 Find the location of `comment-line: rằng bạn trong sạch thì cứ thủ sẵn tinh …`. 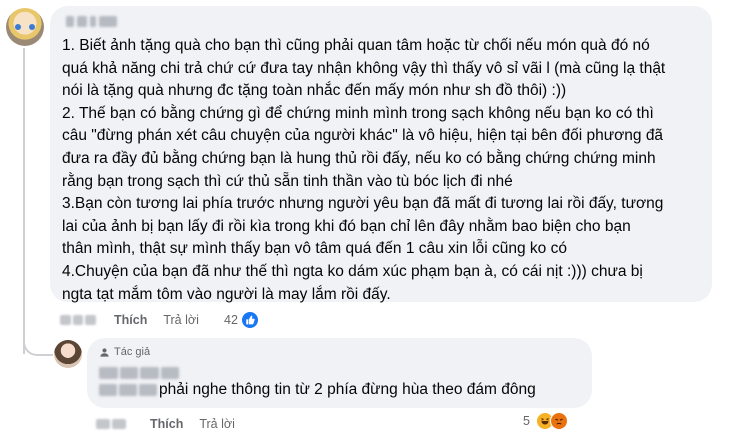

comment-line: rằng bạn trong sạch thì cứ thủ sẵn tinh … is located at coordinates (287, 181).